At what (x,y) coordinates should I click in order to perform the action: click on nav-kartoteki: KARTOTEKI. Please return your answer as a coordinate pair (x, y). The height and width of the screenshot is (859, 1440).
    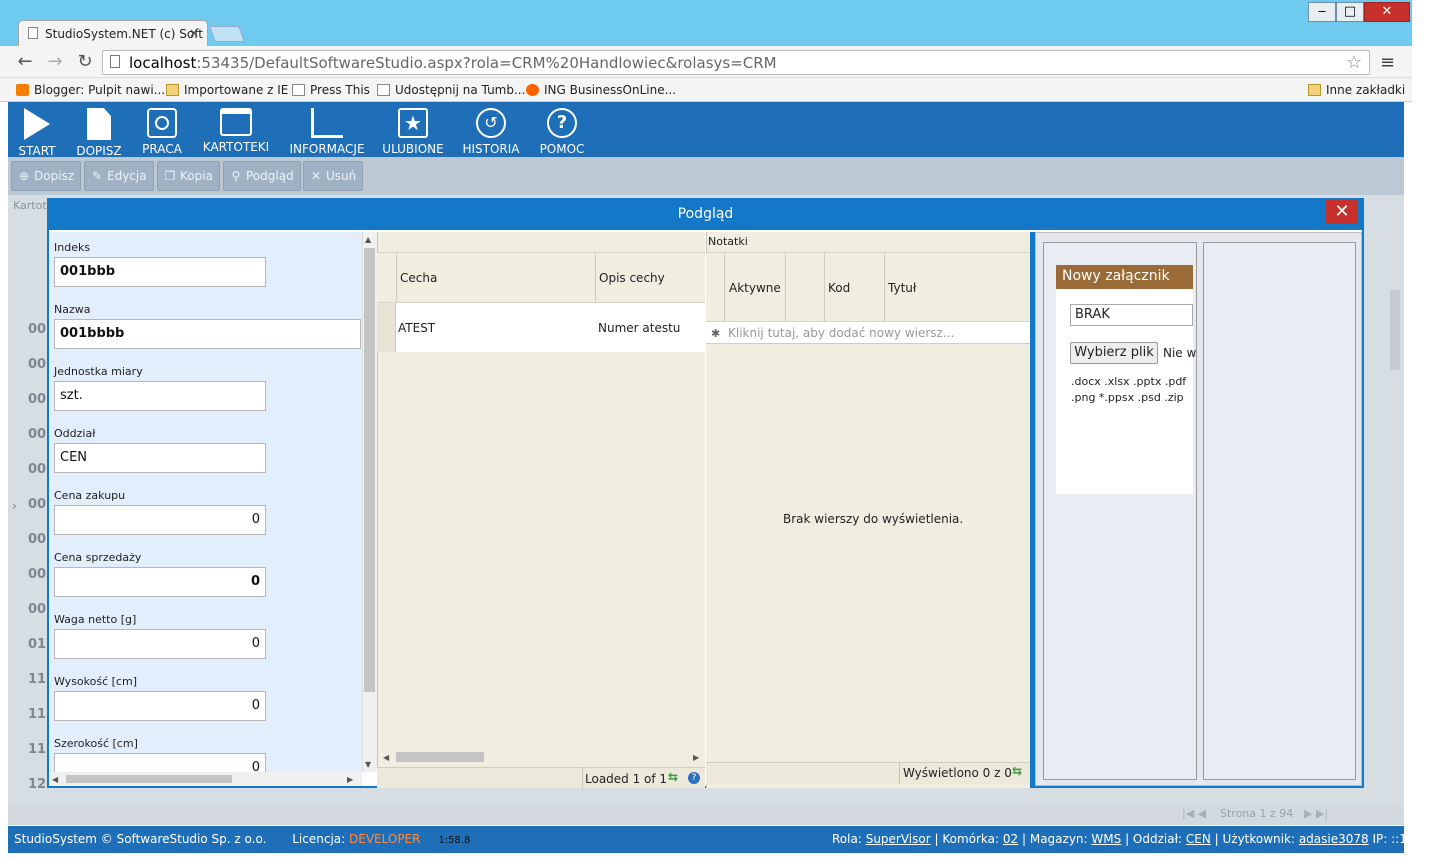
    Looking at the image, I should click on (236, 131).